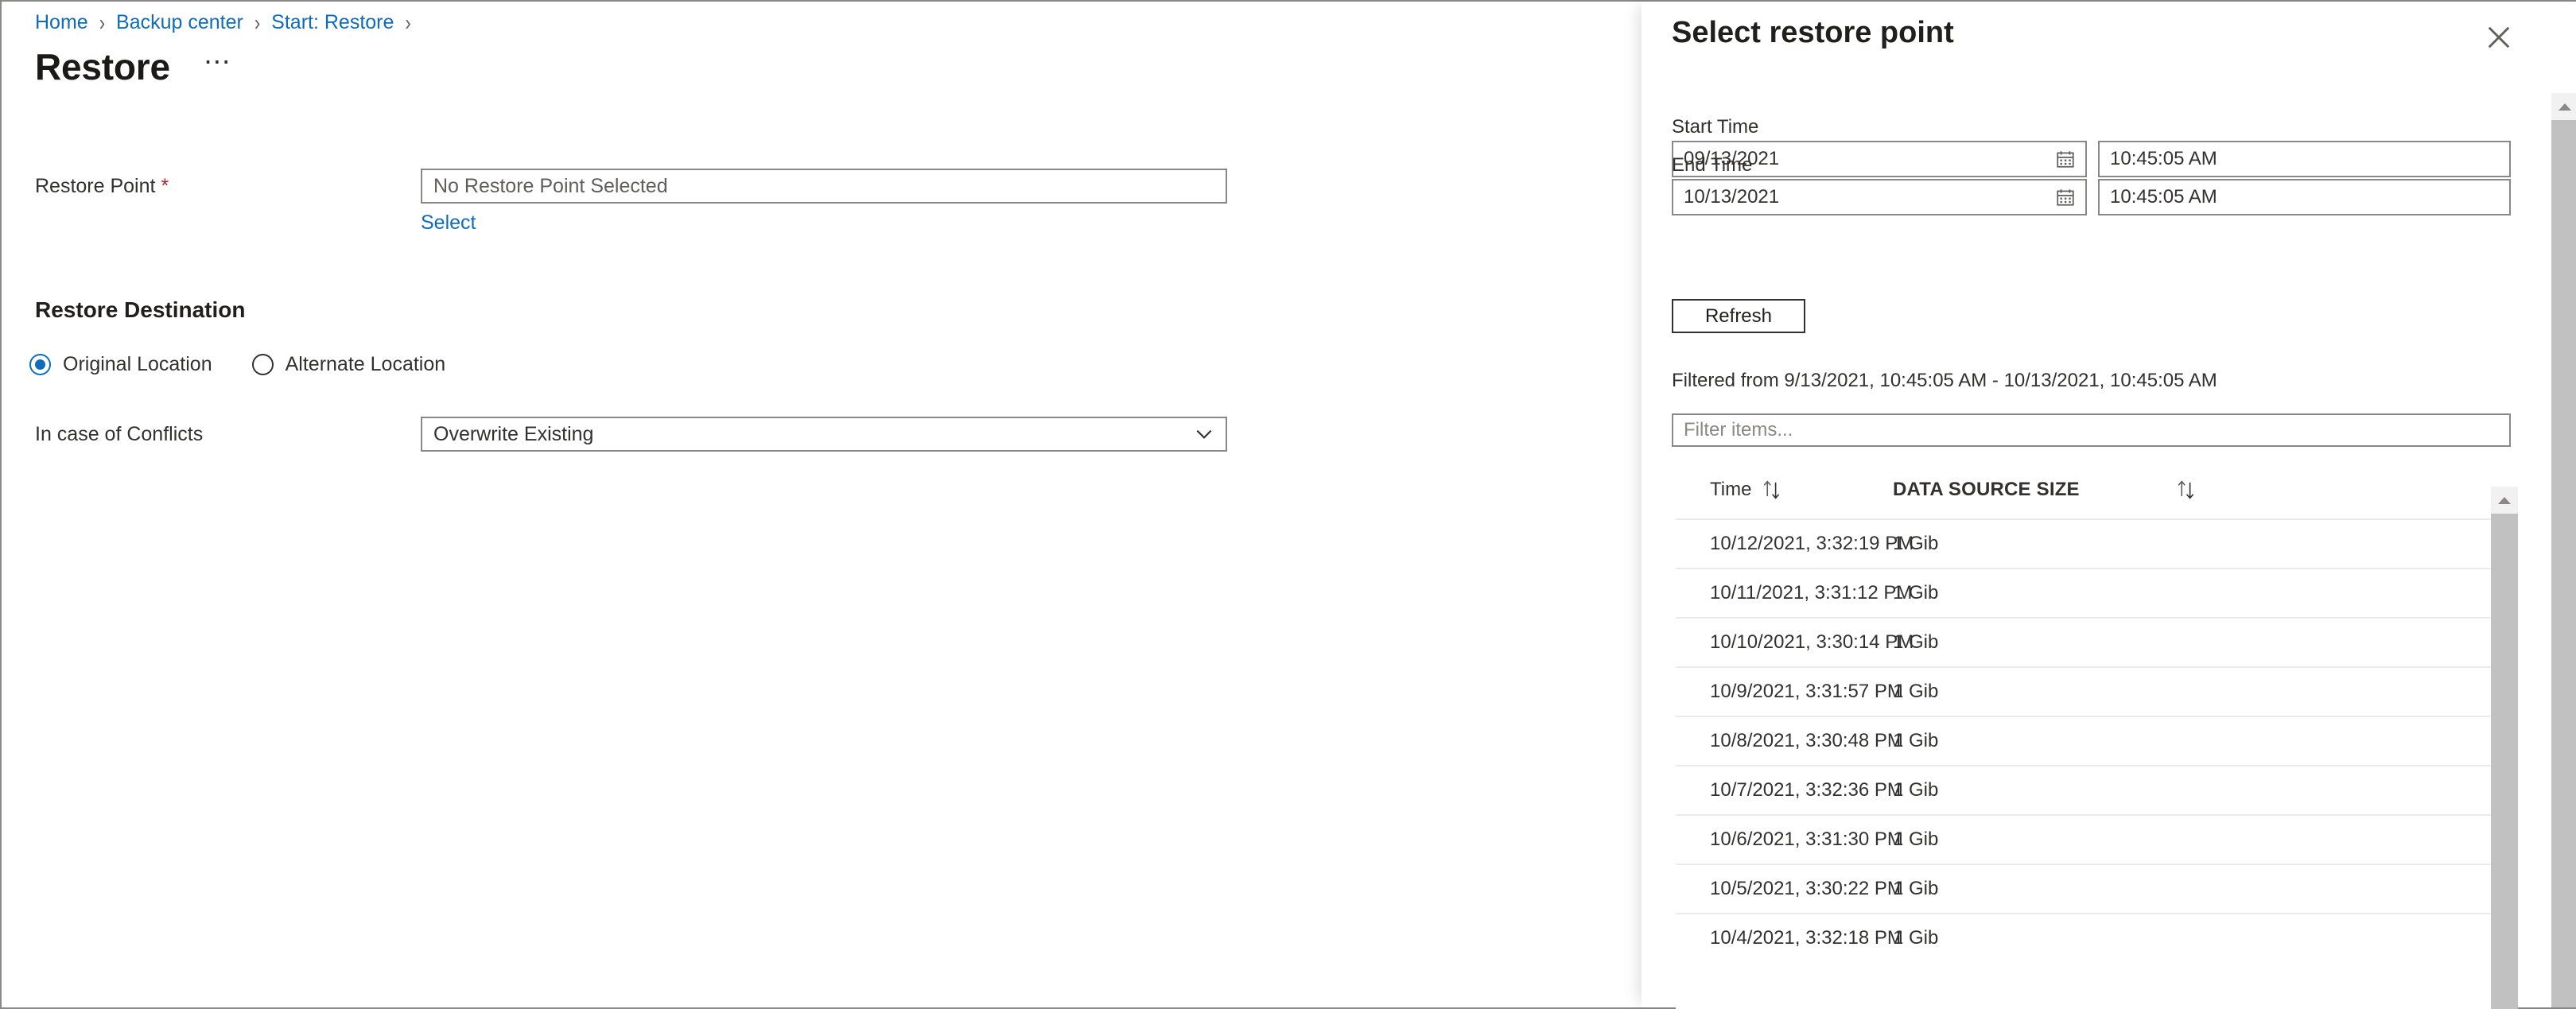 The height and width of the screenshot is (1009, 2576). I want to click on table-row: 10/6/2021, 3:31:30 PM 1 Gib, so click(2083, 839).